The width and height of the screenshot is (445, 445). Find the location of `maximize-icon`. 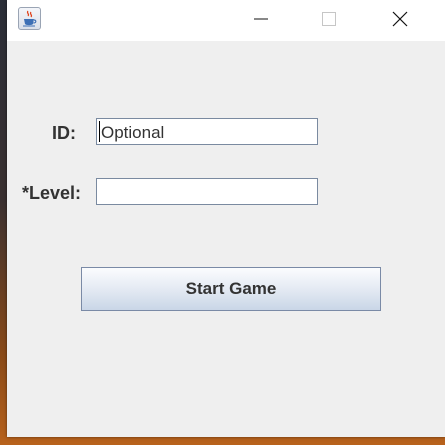

maximize-icon is located at coordinates (329, 19).